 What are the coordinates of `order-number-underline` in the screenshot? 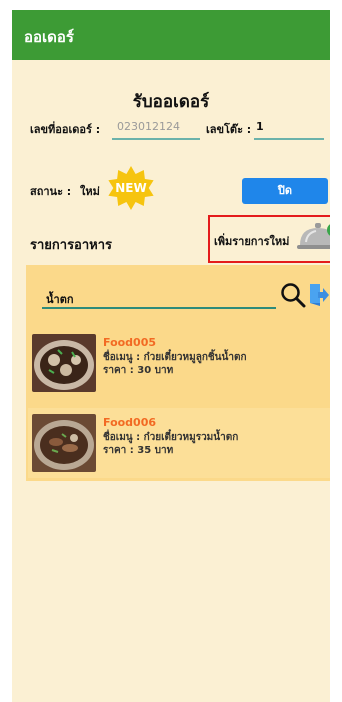 It's located at (156, 139).